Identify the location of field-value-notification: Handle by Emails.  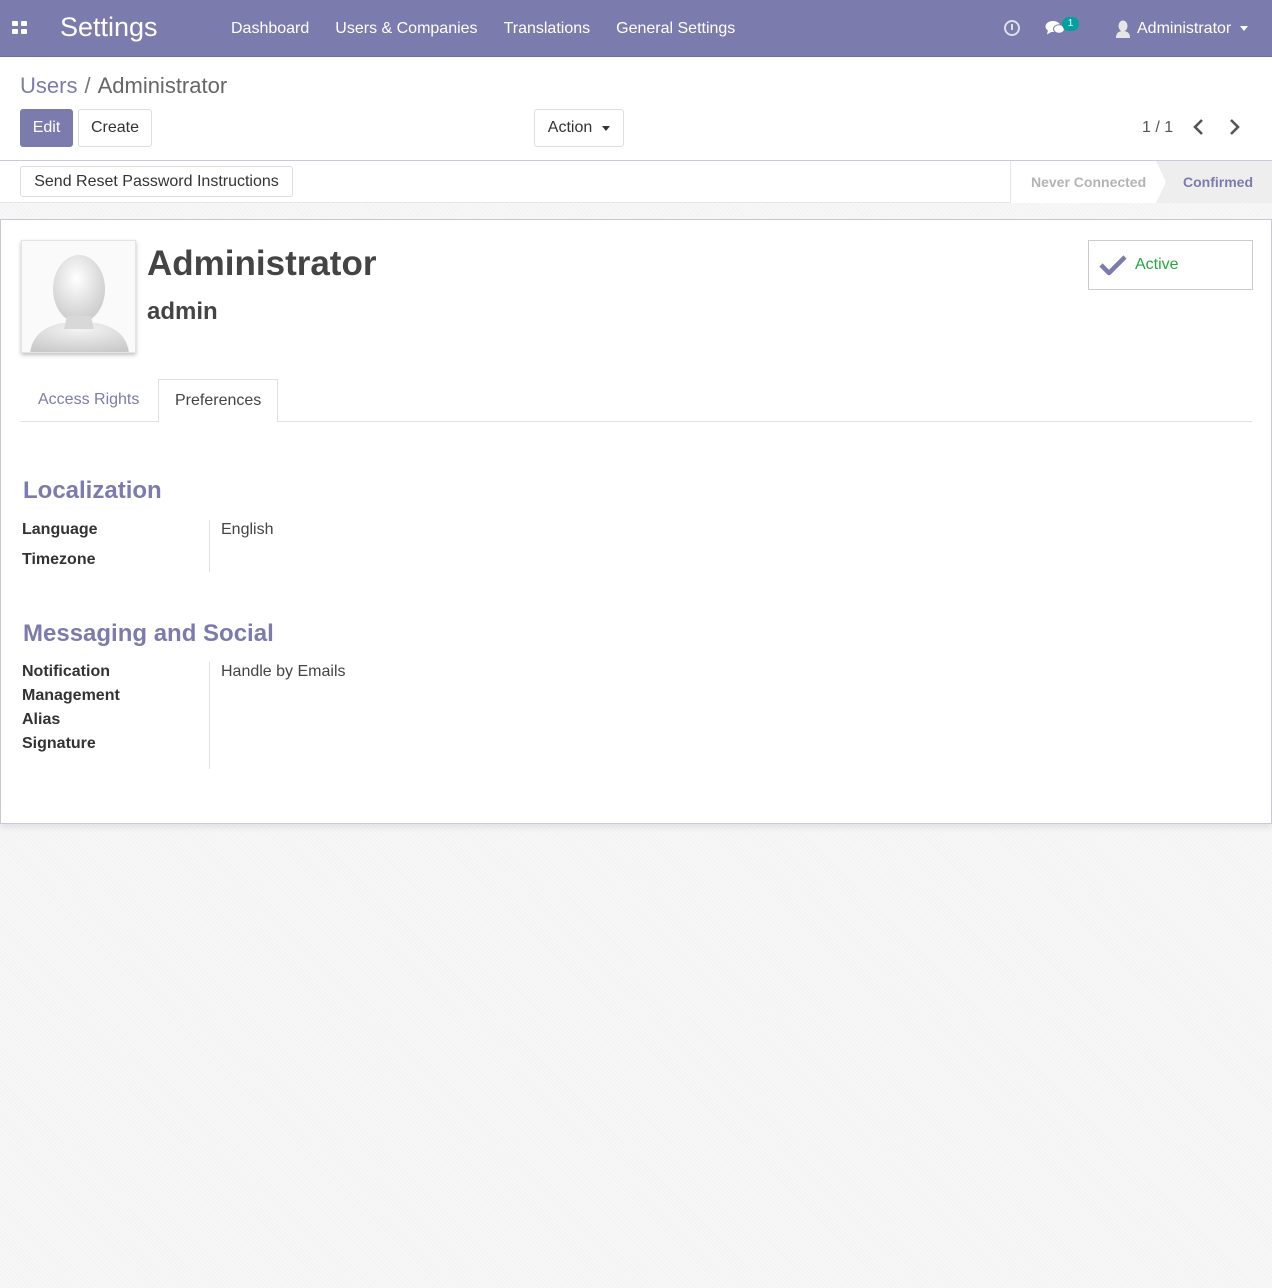
(283, 671).